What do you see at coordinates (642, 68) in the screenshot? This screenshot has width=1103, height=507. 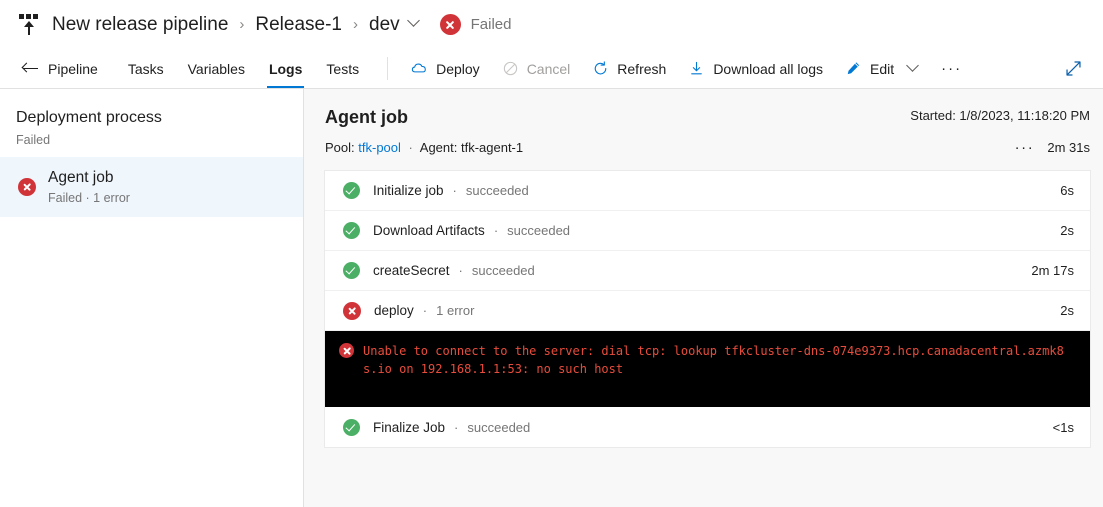 I see `refresh-button-label: Refresh` at bounding box center [642, 68].